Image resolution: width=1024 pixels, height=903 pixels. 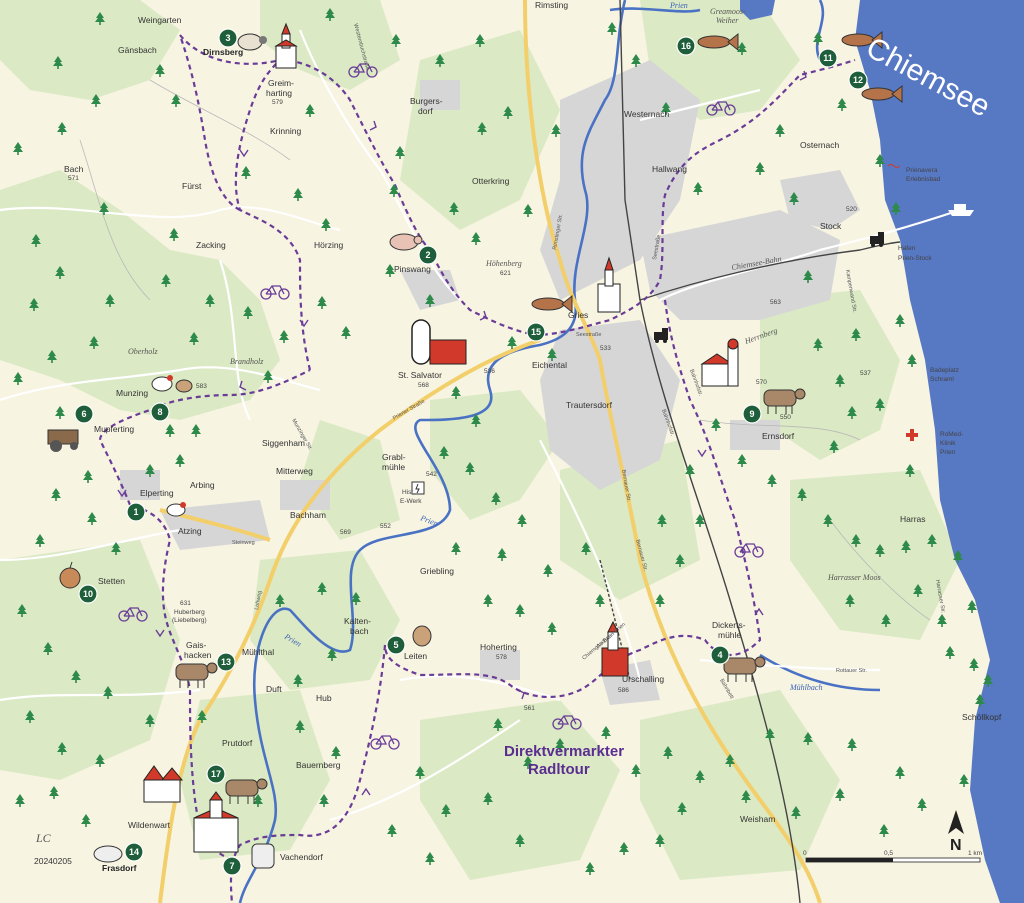 I want to click on road-label: Rottauer Str., so click(x=851, y=671).